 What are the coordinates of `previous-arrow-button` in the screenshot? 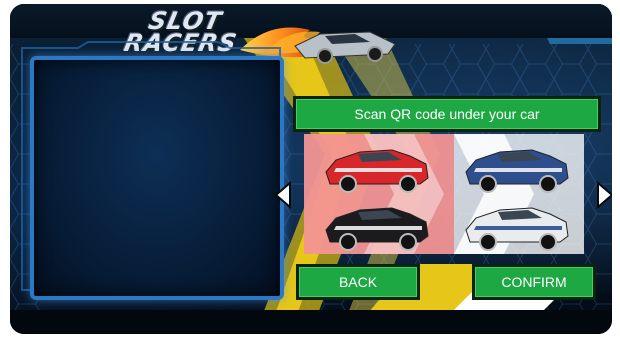 It's located at (283, 195).